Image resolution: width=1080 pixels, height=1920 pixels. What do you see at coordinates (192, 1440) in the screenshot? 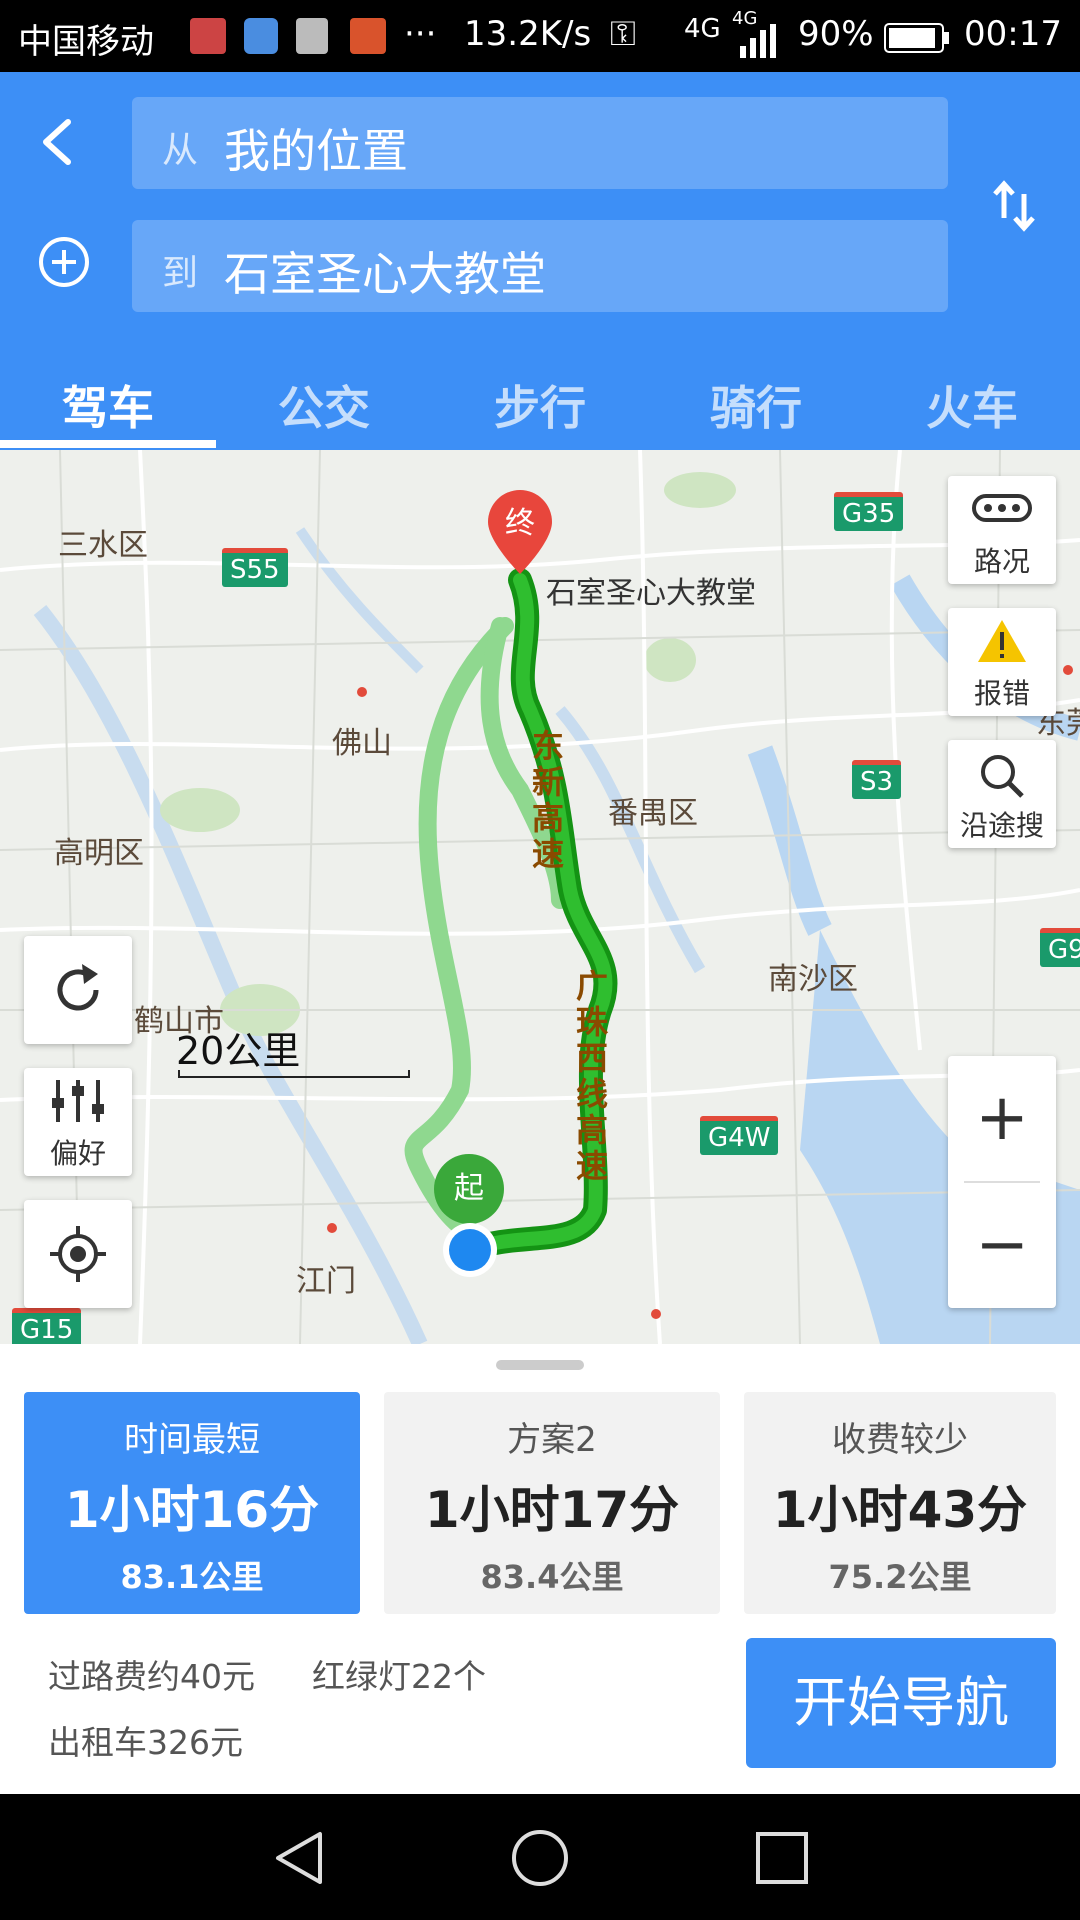
I see `plan-title: 时间最短` at bounding box center [192, 1440].